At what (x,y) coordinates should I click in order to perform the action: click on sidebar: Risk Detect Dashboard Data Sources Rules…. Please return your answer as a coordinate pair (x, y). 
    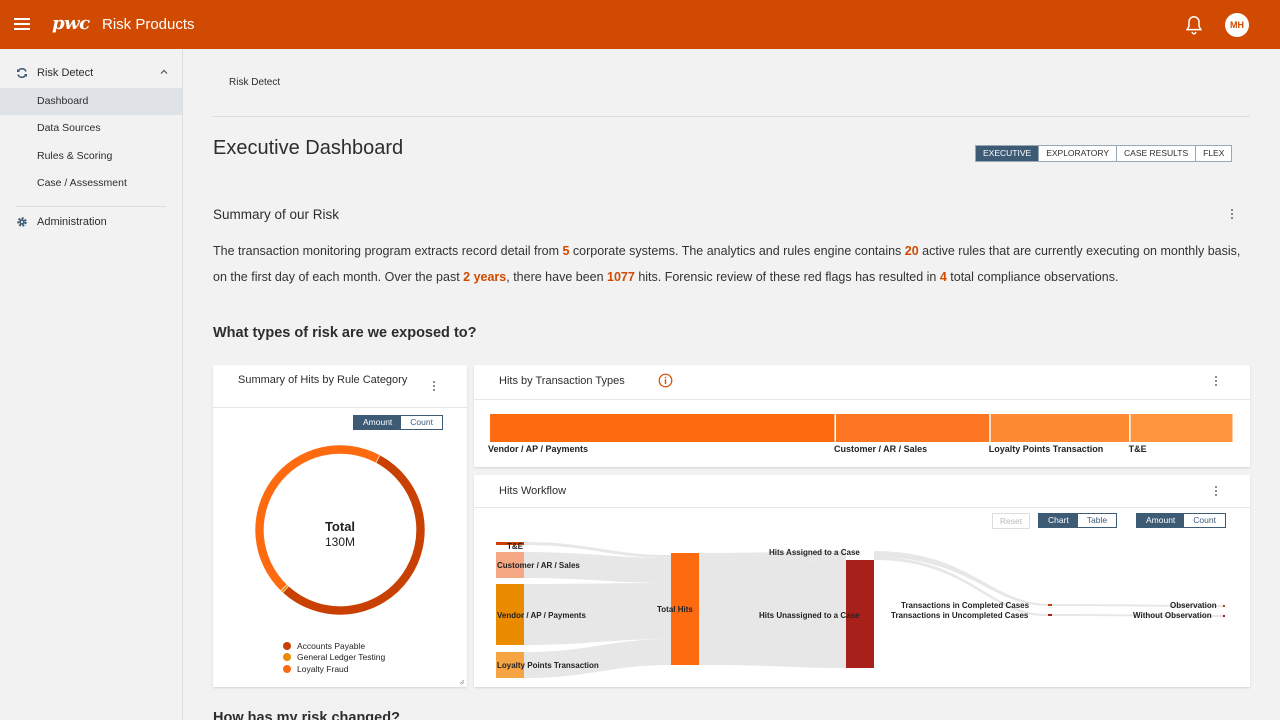
    Looking at the image, I should click on (91, 384).